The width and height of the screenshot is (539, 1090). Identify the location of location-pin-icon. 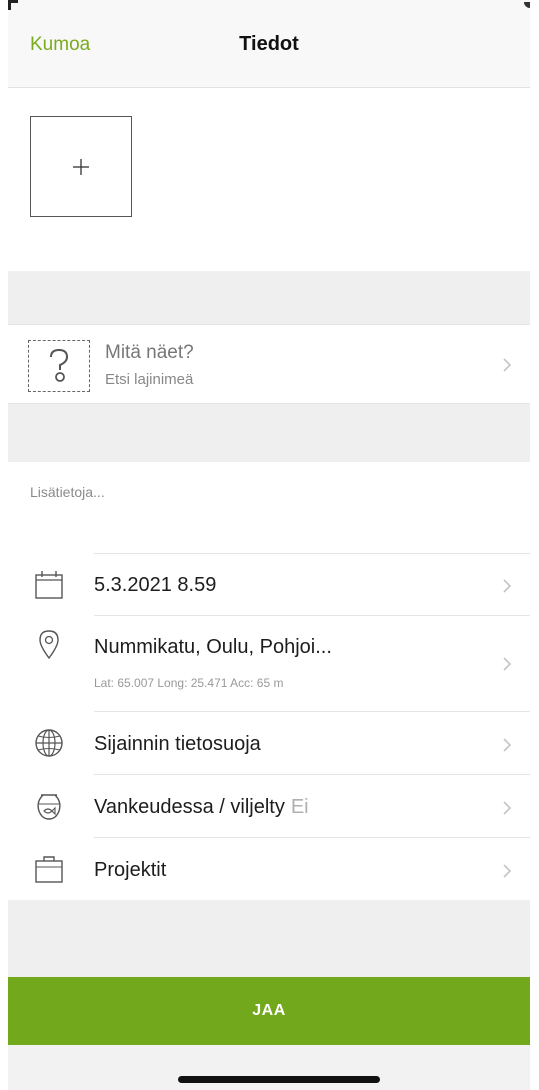
(49, 644).